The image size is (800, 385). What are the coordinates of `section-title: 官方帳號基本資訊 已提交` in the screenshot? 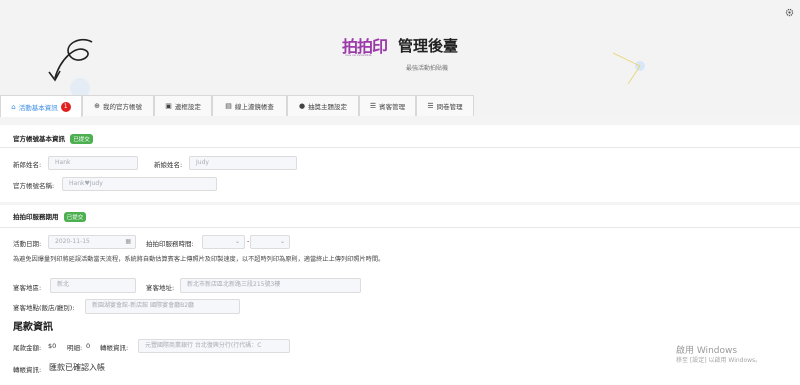 It's located at (53, 138).